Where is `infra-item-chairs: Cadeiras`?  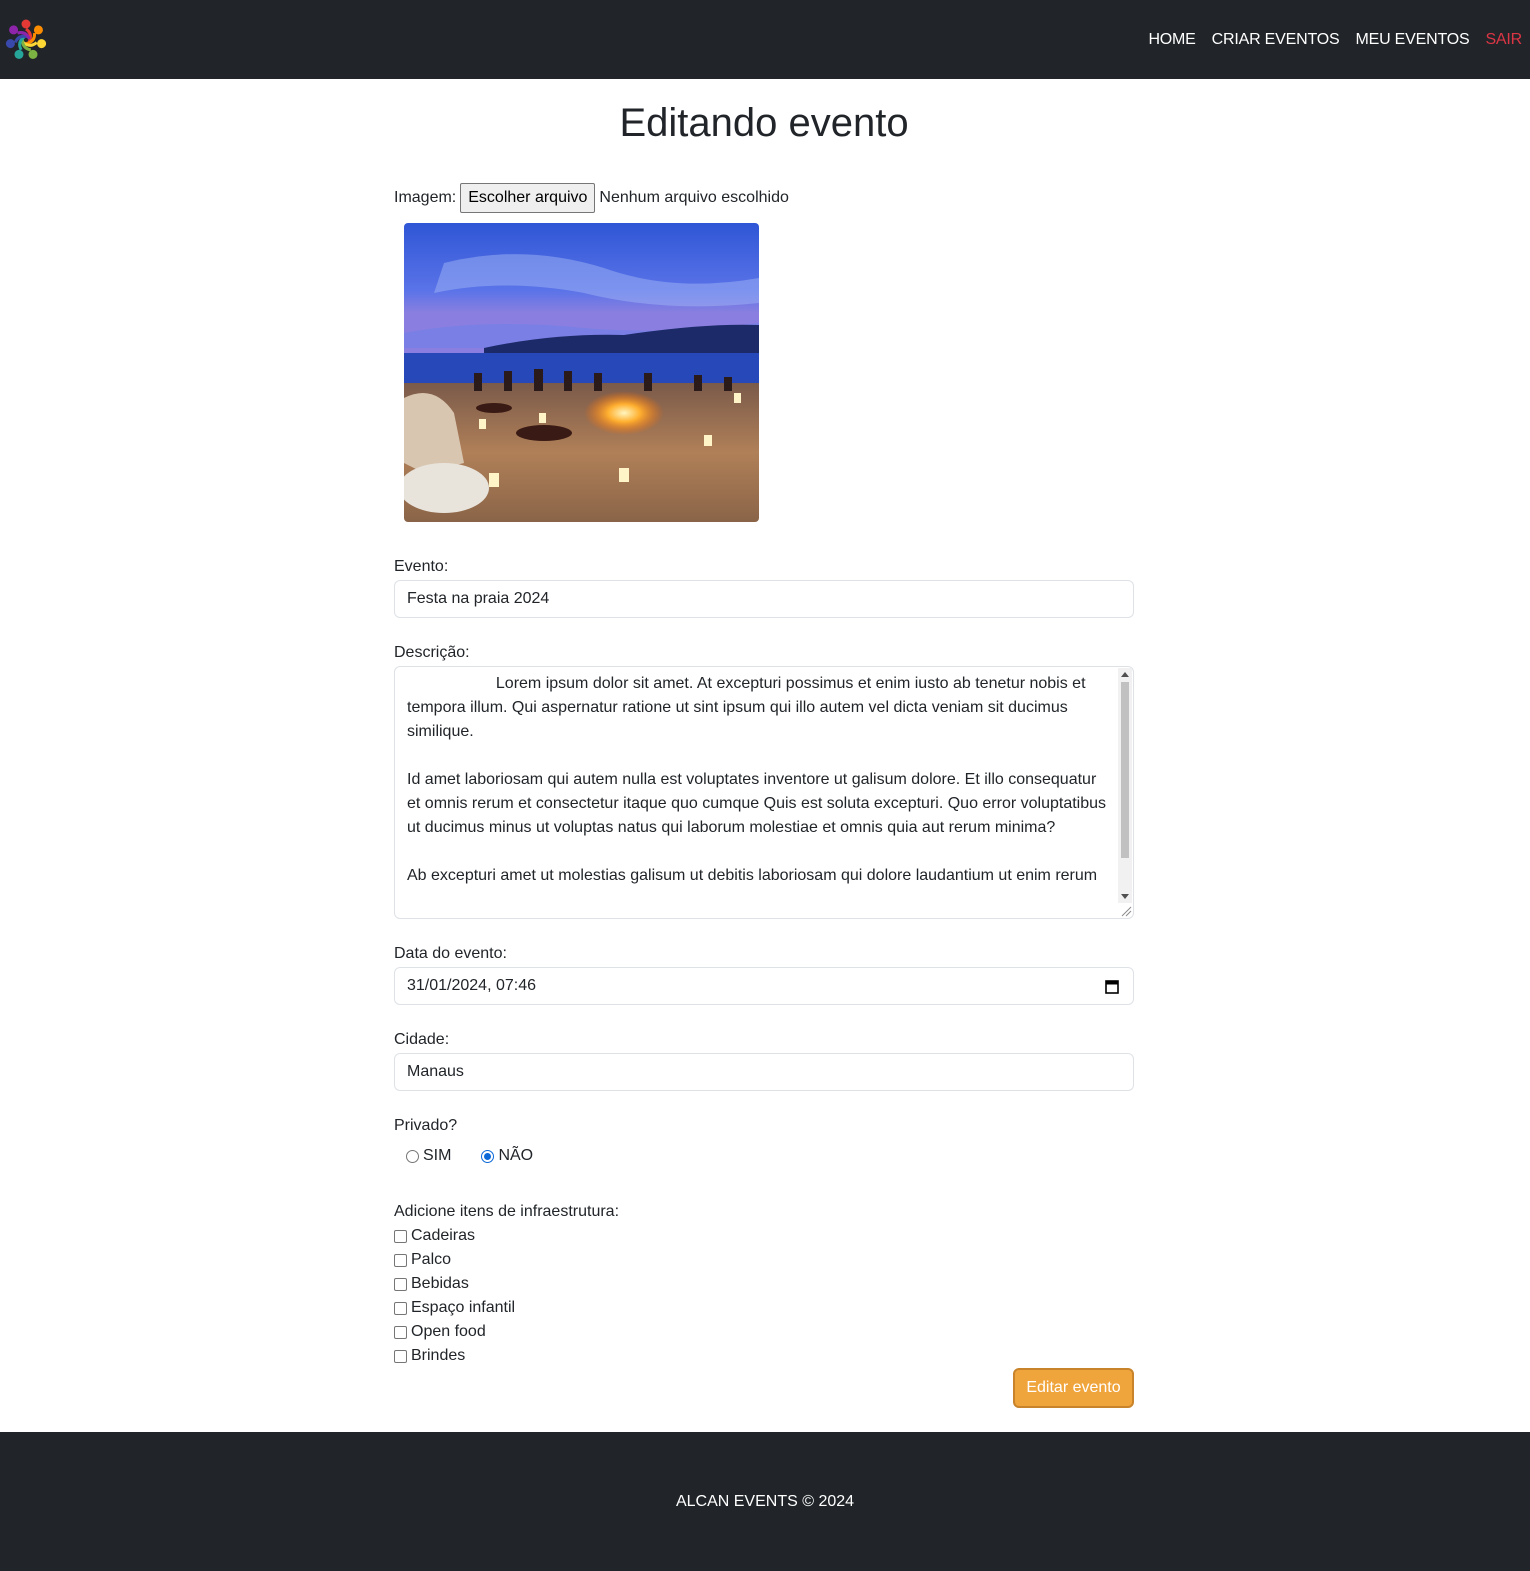 infra-item-chairs: Cadeiras is located at coordinates (454, 1236).